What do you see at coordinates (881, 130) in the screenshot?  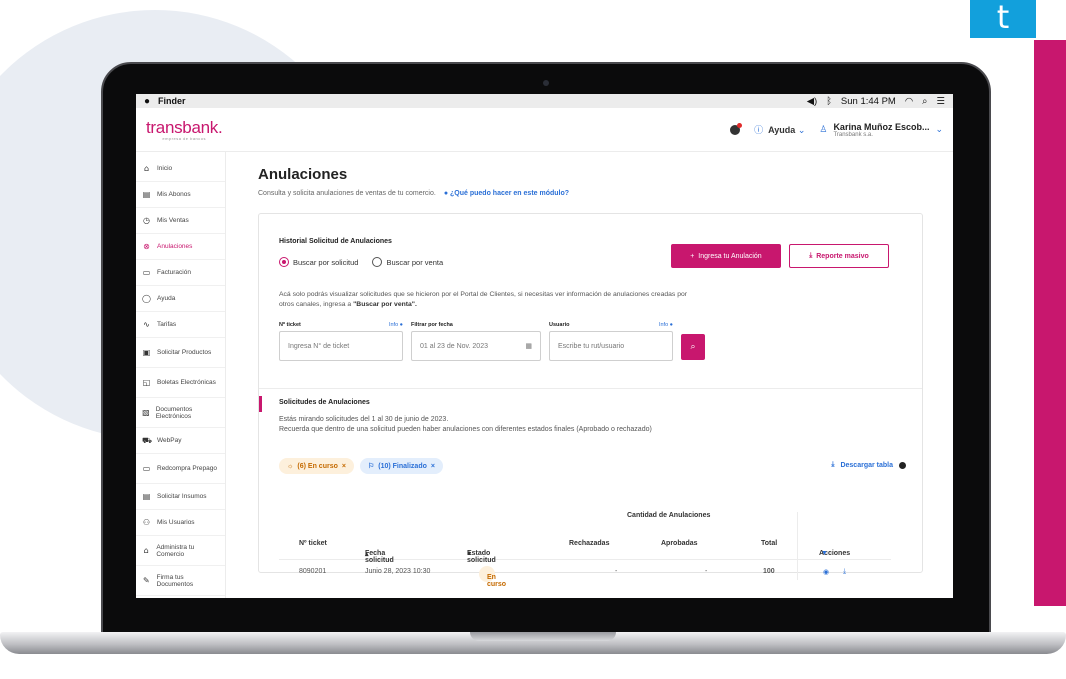 I see `user-menu: ♙ Karina Muñoz Escob... Transbank s.a. ⌄` at bounding box center [881, 130].